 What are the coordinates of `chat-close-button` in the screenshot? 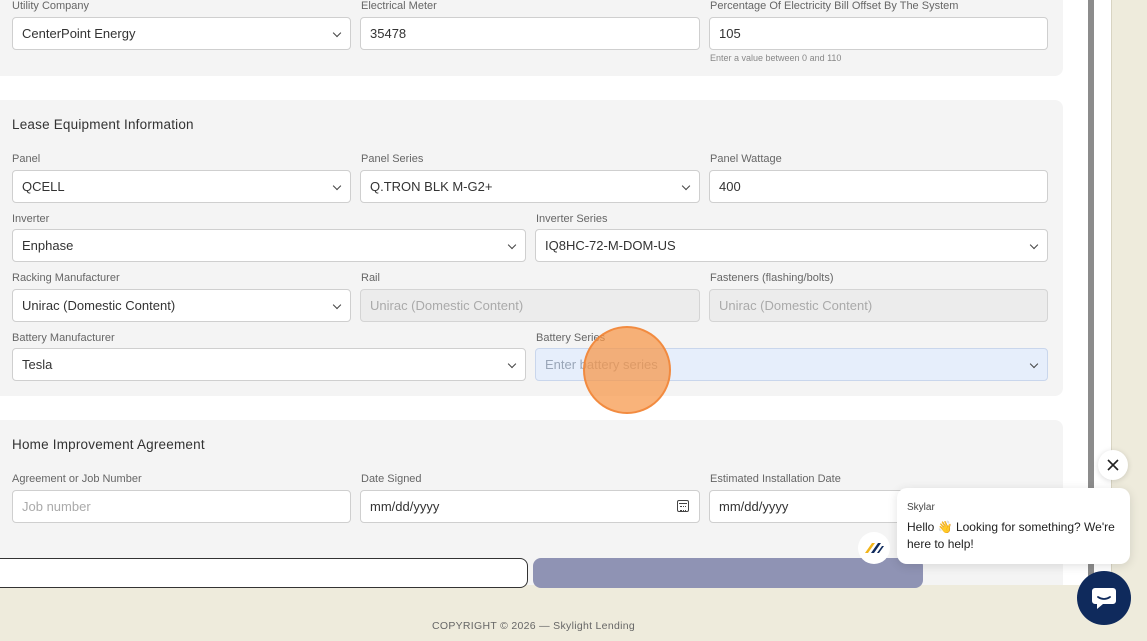 It's located at (1113, 465).